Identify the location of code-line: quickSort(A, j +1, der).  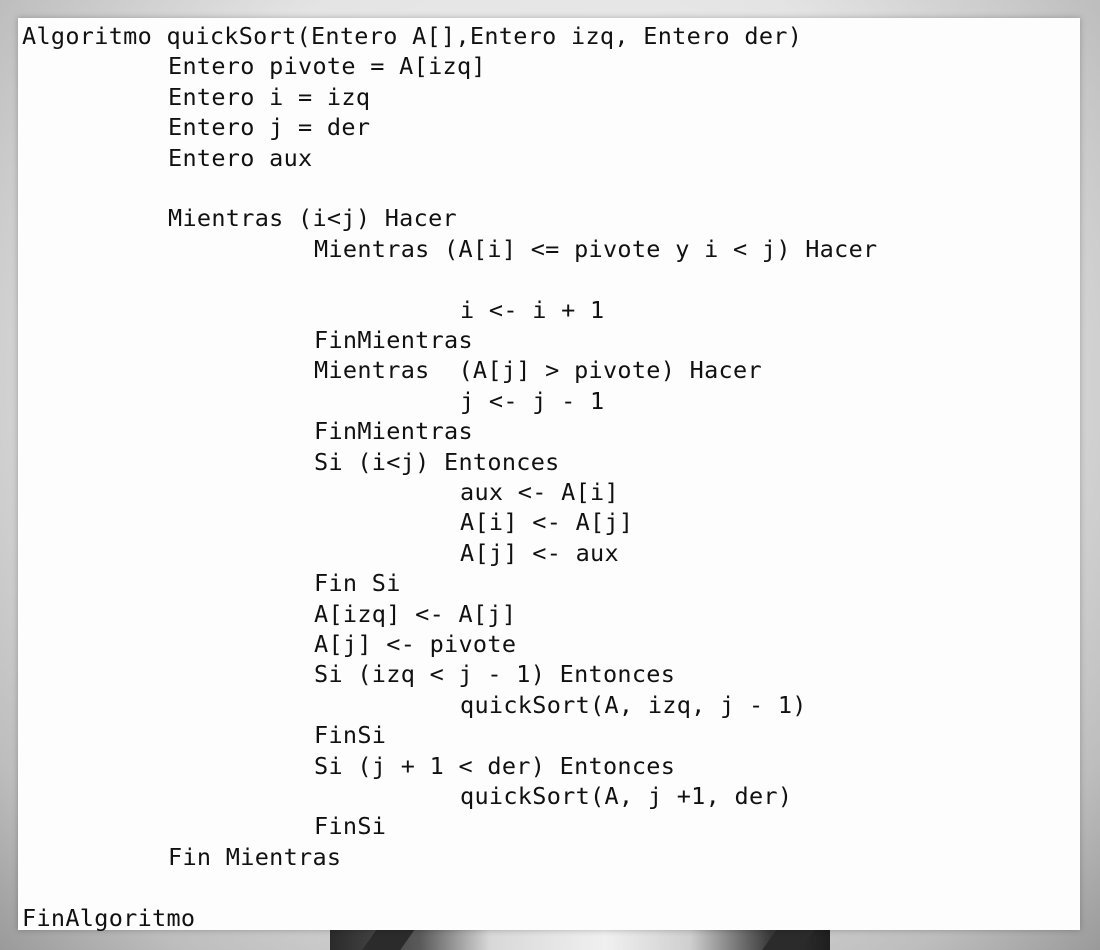
(626, 796).